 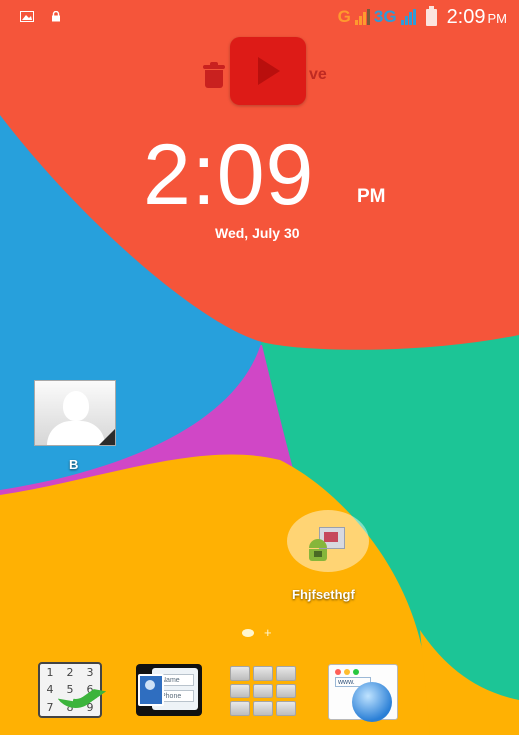 I want to click on remove-label: ve, so click(x=318, y=74).